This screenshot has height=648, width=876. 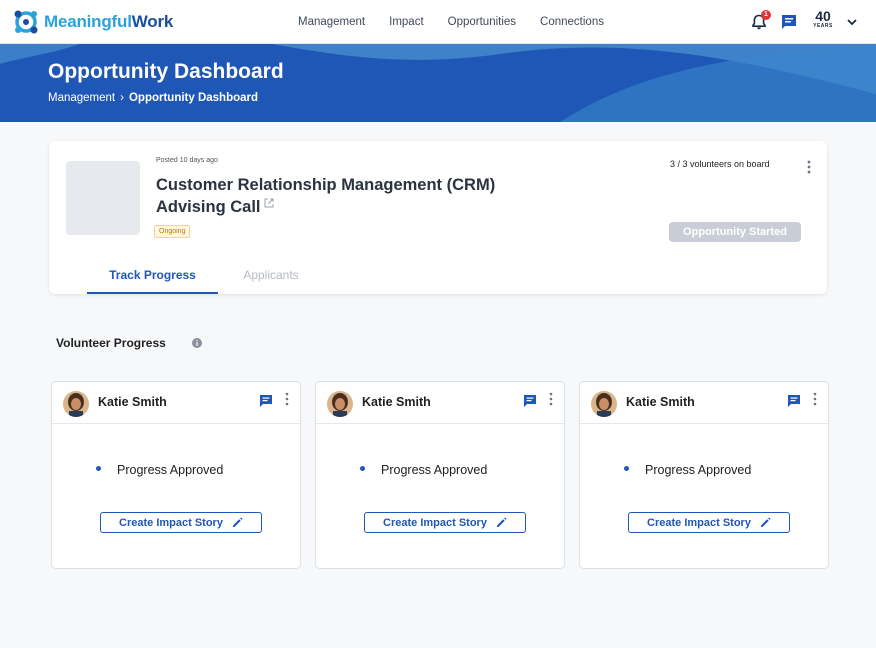 What do you see at coordinates (852, 22) in the screenshot?
I see `chevron-down-icon` at bounding box center [852, 22].